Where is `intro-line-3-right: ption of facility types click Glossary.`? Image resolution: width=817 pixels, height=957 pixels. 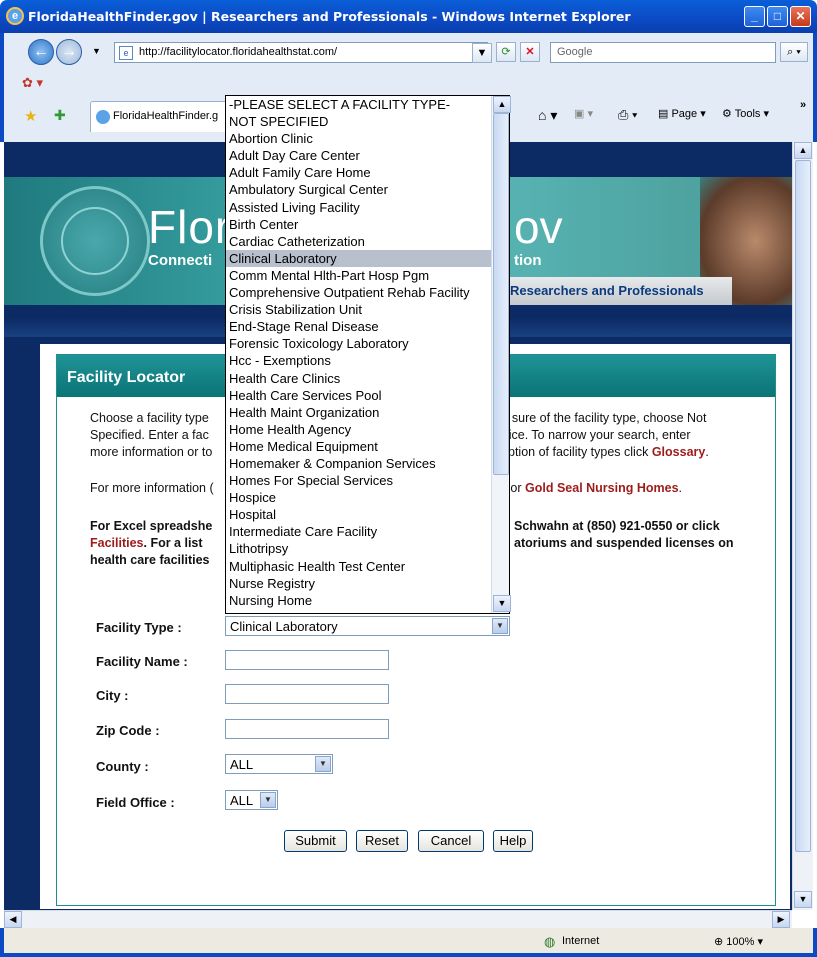 intro-line-3-right: ption of facility types click Glossary. is located at coordinates (608, 452).